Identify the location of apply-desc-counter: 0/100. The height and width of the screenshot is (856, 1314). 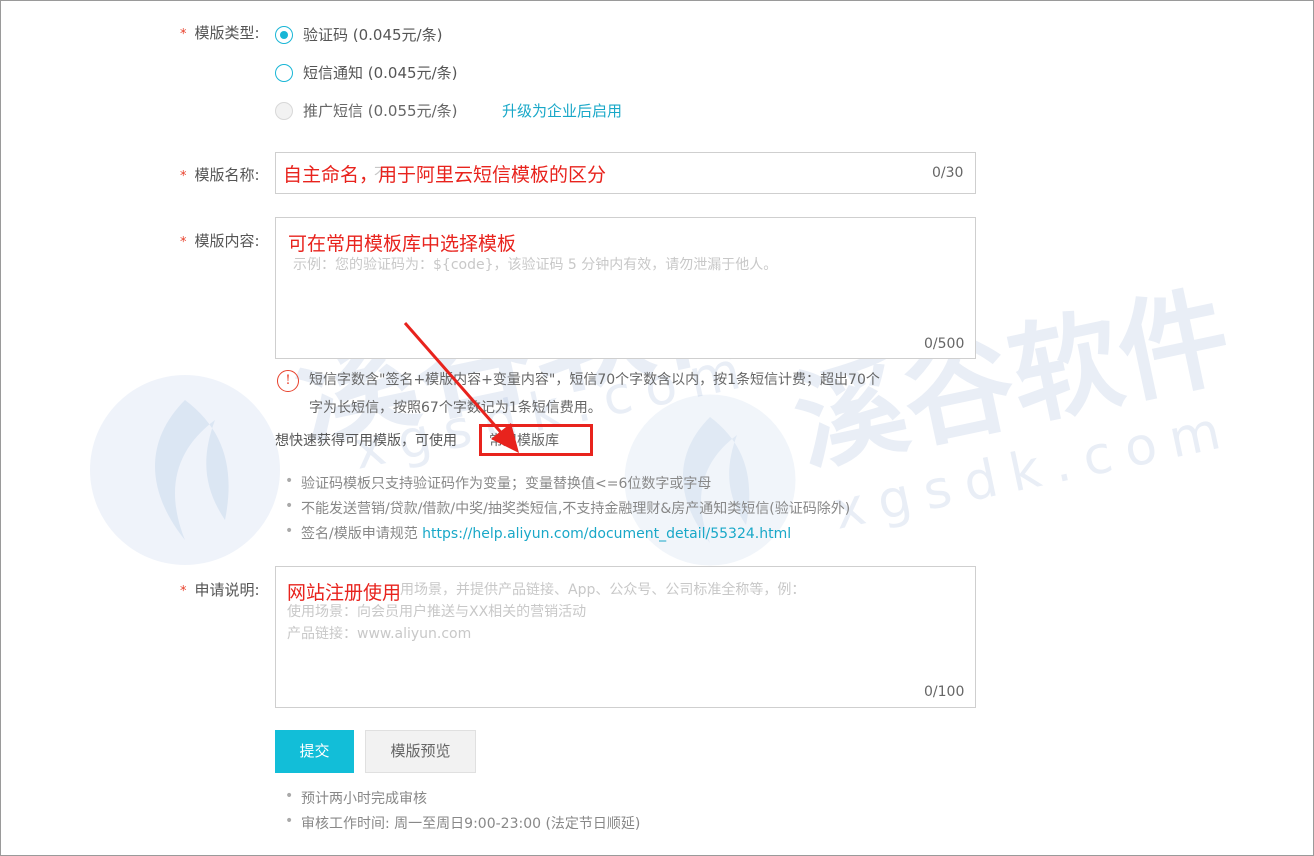
(944, 692).